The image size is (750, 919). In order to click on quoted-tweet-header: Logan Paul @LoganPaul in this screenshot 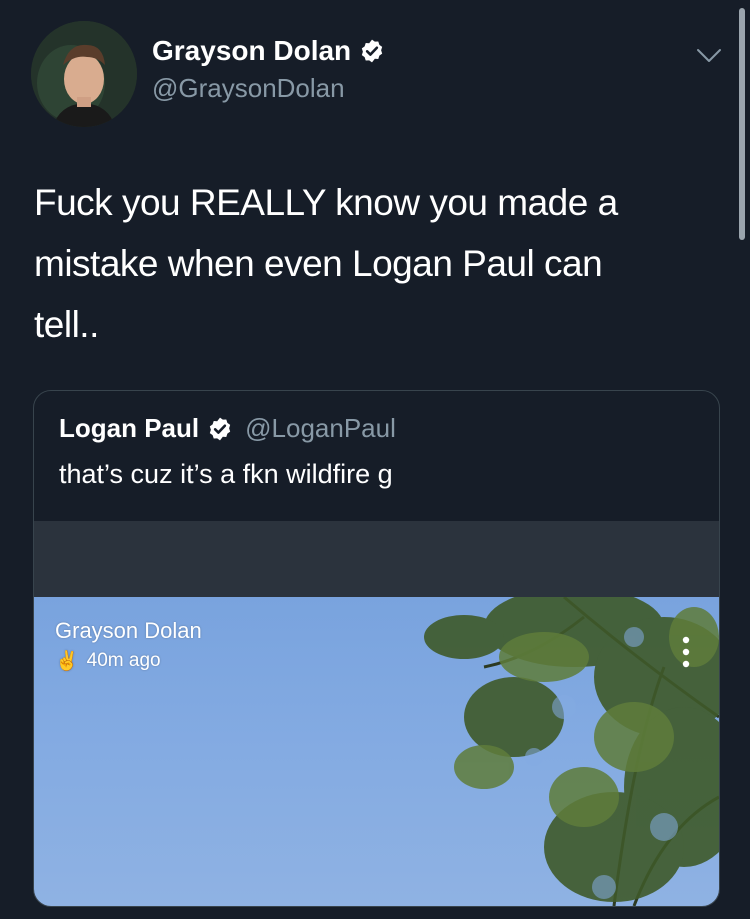, I will do `click(227, 428)`.